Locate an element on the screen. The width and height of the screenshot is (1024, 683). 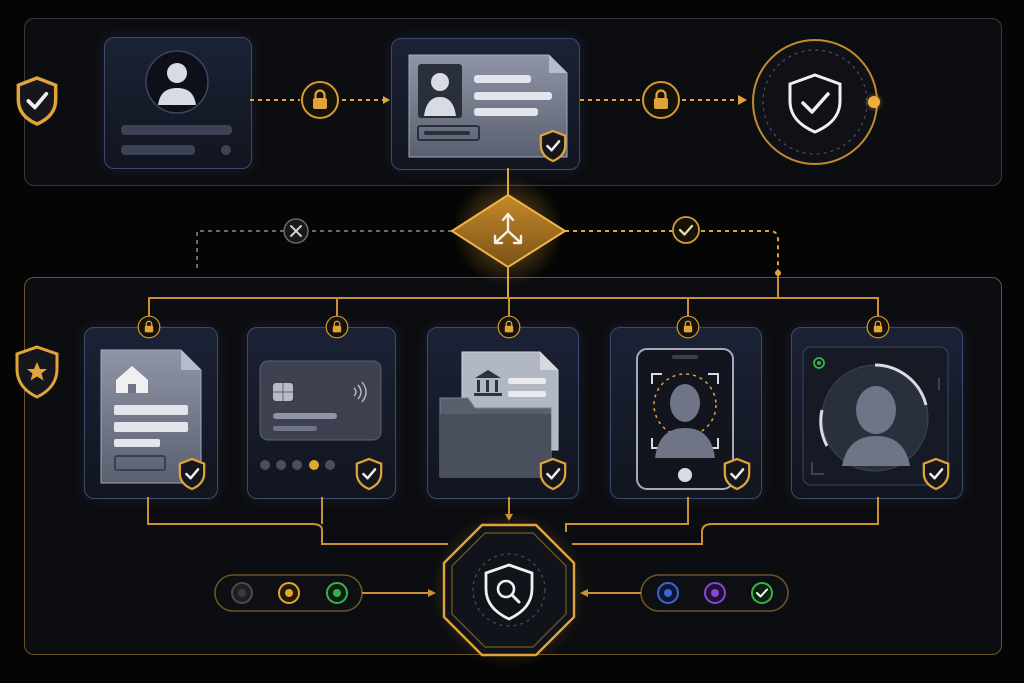
profile-name-line is located at coordinates (176, 130).